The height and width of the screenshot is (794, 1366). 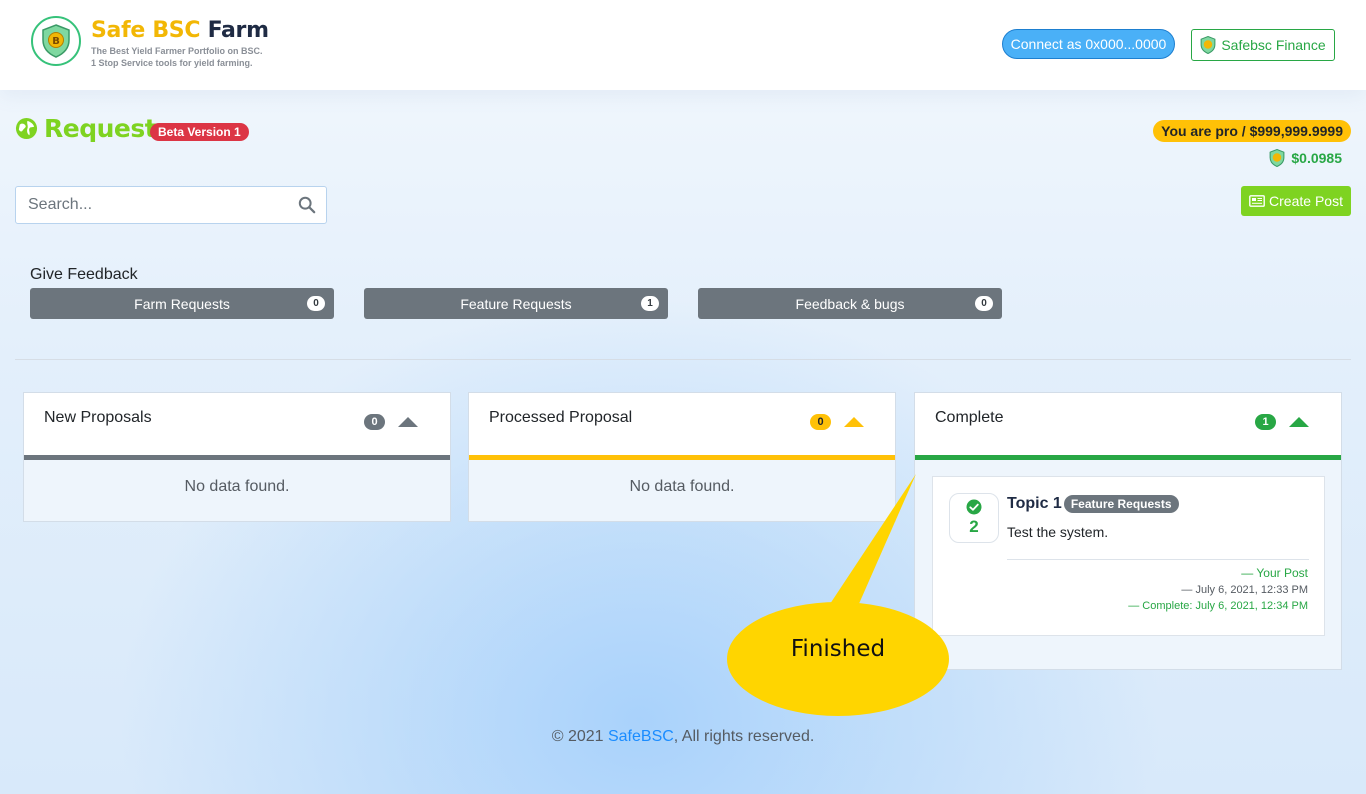 I want to click on category-feedback-bugs-button: Feedback & bugs 0, so click(x=850, y=303).